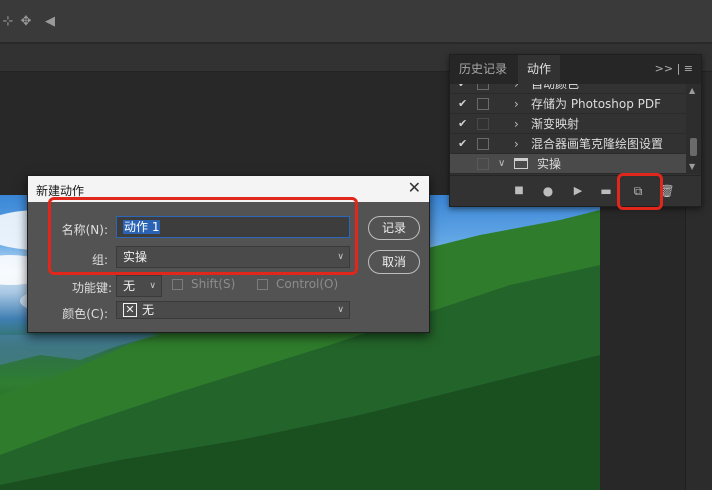 Image resolution: width=712 pixels, height=490 pixels. Describe the element at coordinates (130, 310) in the screenshot. I see `color-swatch-icon: ✕` at that location.